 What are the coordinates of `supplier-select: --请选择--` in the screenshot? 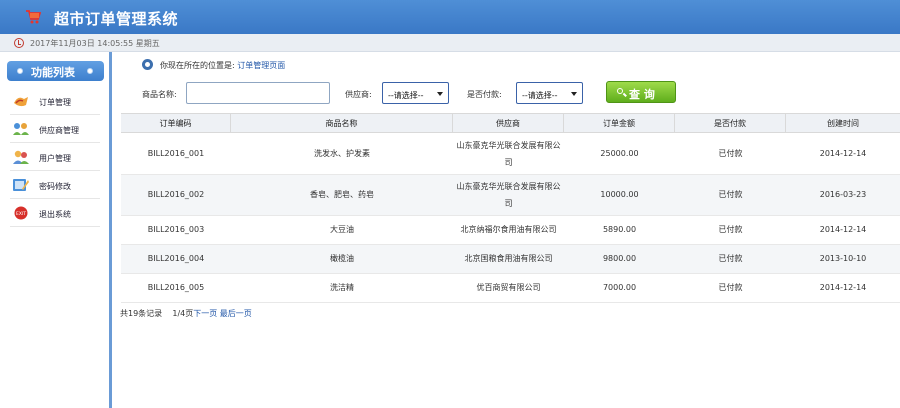 It's located at (415, 93).